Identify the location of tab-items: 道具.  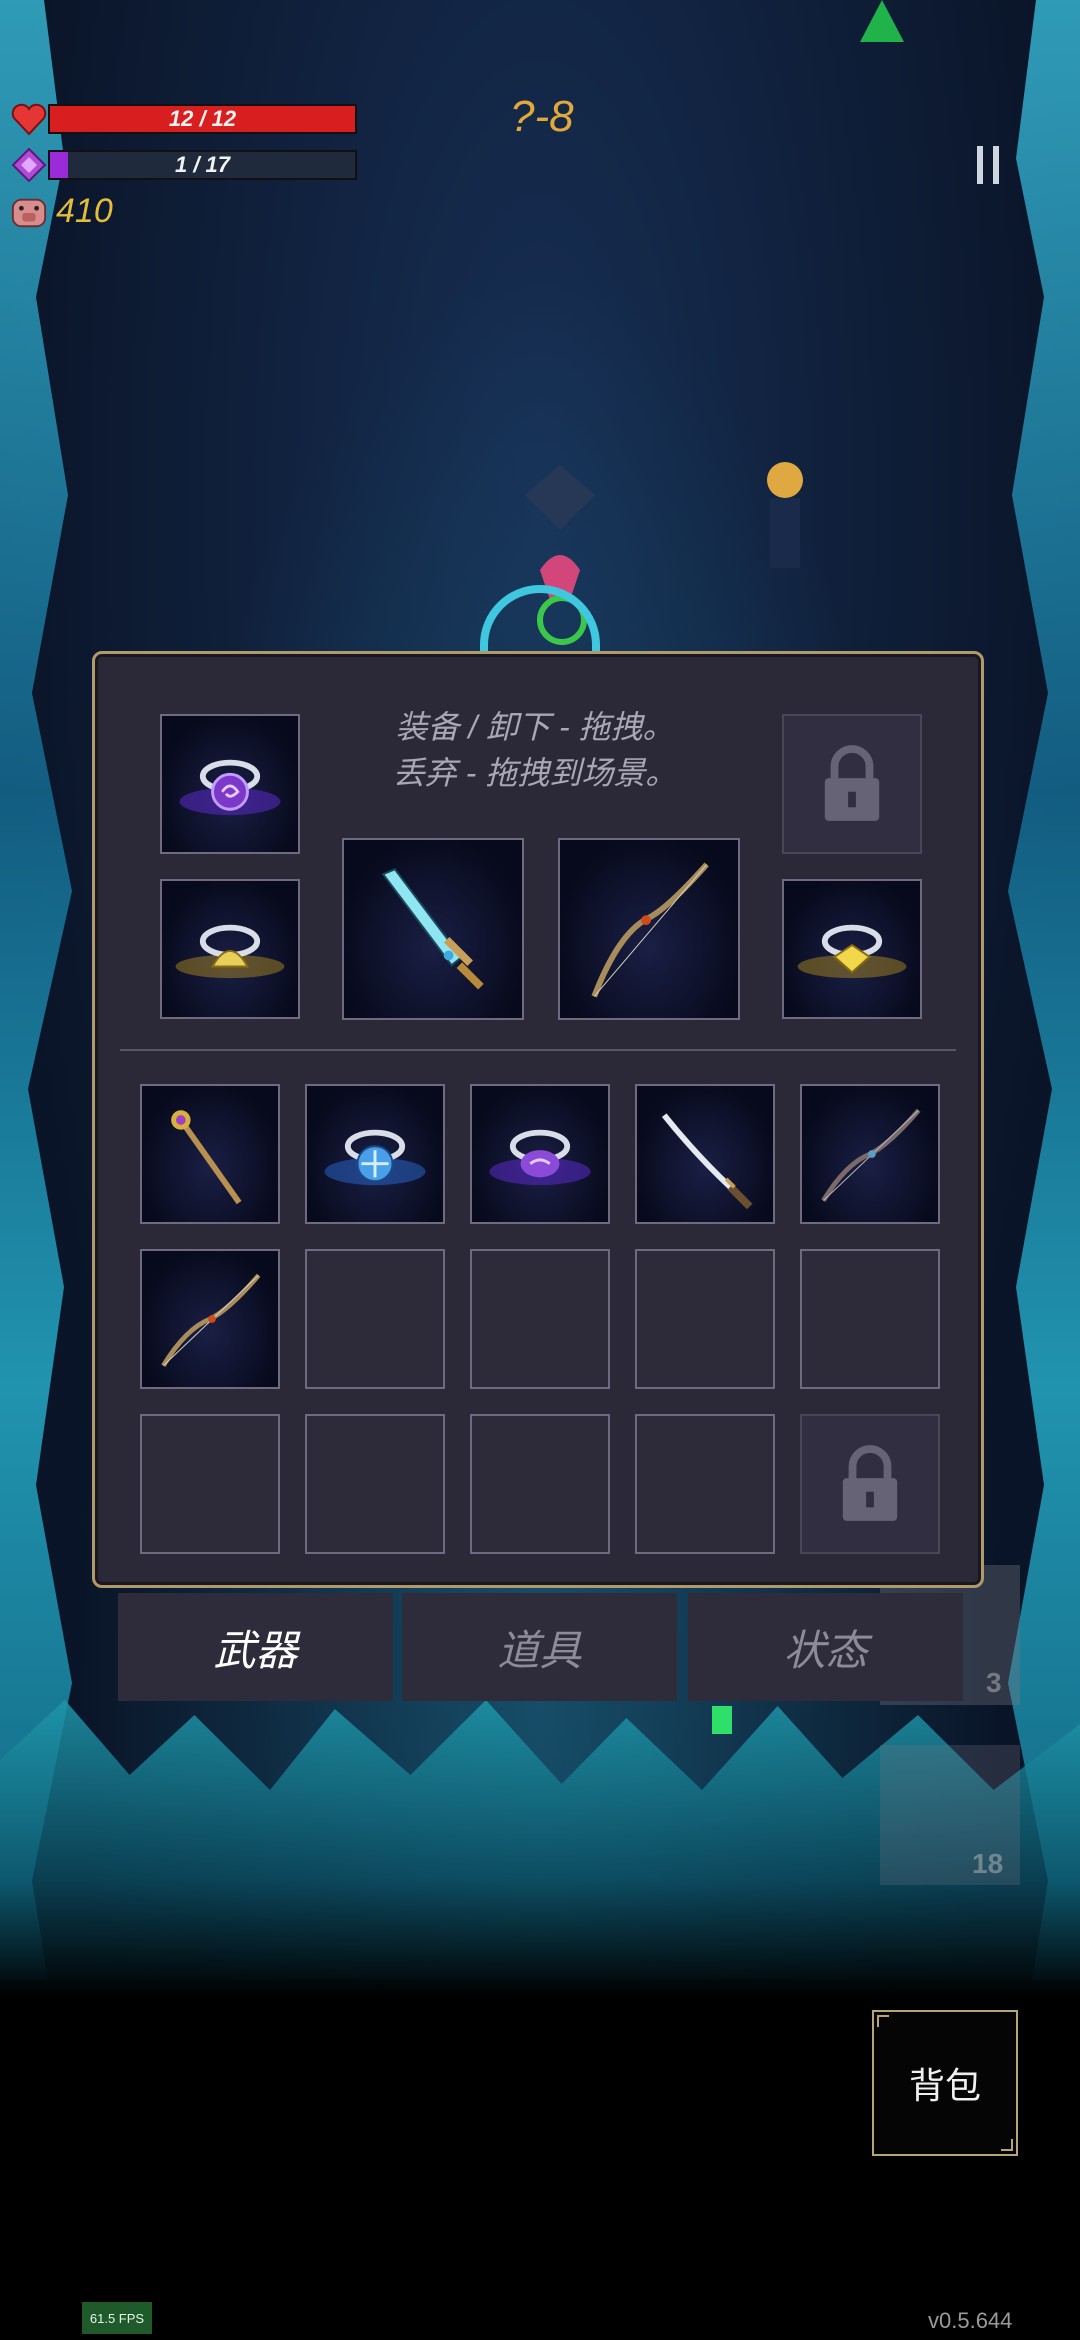
(539, 1647).